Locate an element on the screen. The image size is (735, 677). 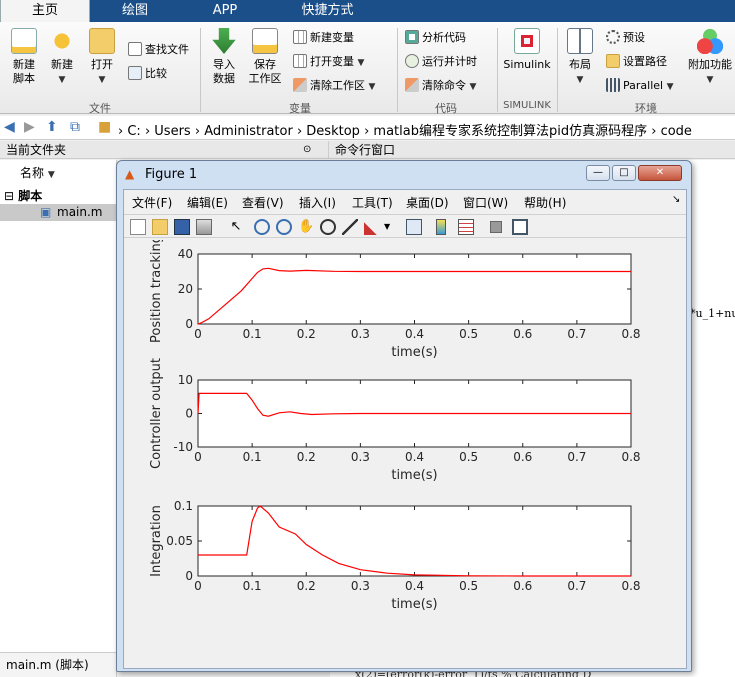
breadcrumb-item: Desktop is located at coordinates (333, 131).